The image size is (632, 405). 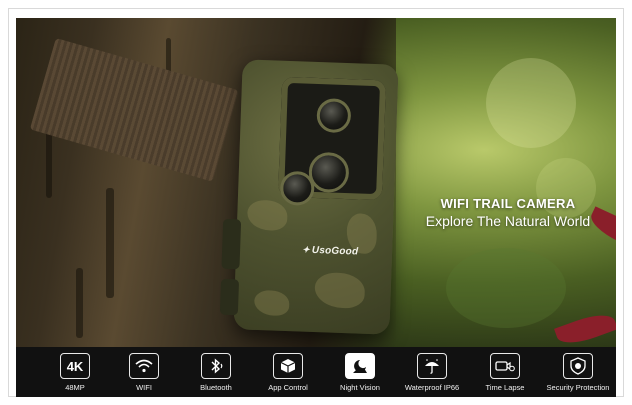 What do you see at coordinates (360, 387) in the screenshot?
I see `feature-label: Night Vision` at bounding box center [360, 387].